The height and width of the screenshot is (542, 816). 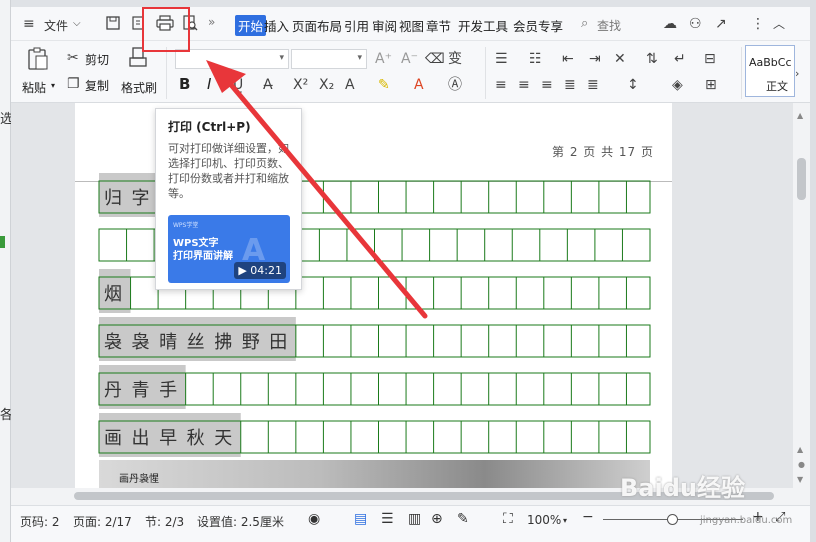 I want to click on tab-member: 会员专享, so click(x=538, y=25).